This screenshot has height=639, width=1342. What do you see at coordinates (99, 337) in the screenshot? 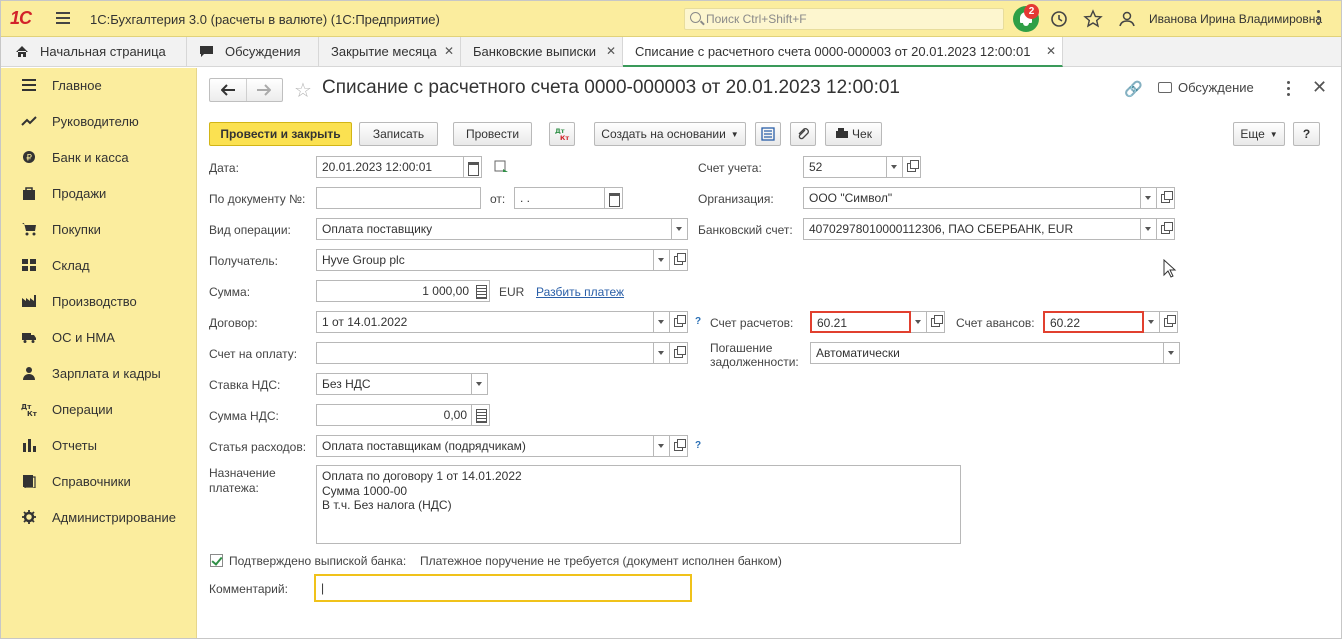
I see `sidebar-item-fixed-assets: ОС и НМА` at bounding box center [99, 337].